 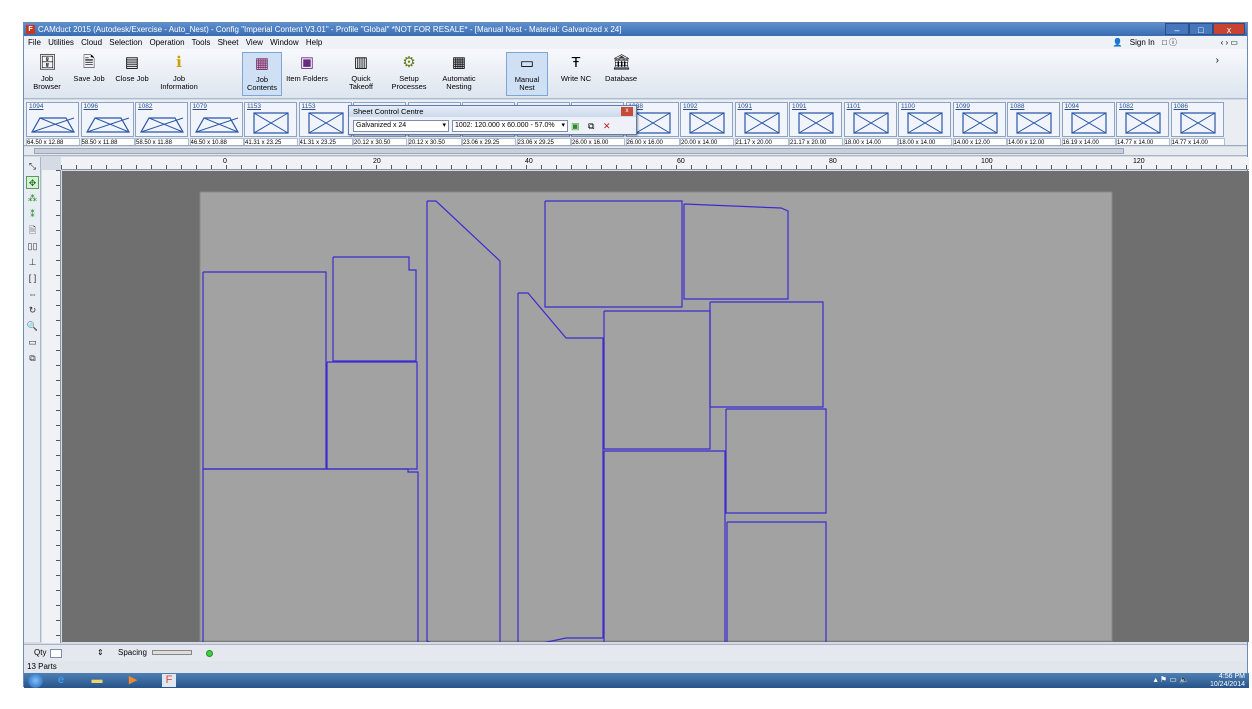 I want to click on status-indicator-icon, so click(x=209, y=653).